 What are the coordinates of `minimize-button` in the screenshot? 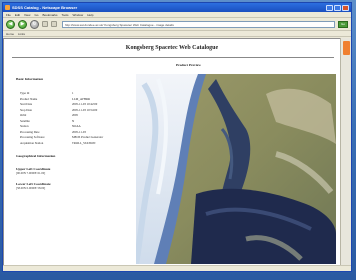 It's located at (329, 7).